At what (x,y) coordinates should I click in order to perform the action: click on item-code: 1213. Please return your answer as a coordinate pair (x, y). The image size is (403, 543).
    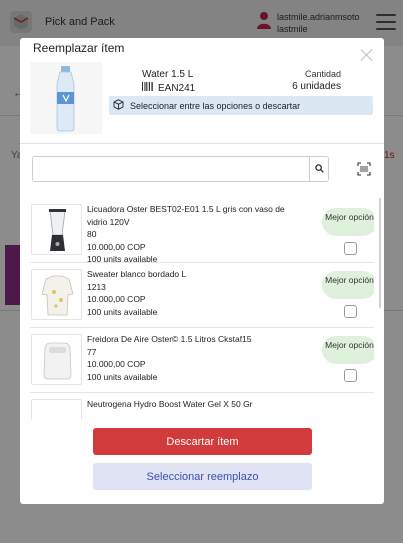
    Looking at the image, I should click on (96, 286).